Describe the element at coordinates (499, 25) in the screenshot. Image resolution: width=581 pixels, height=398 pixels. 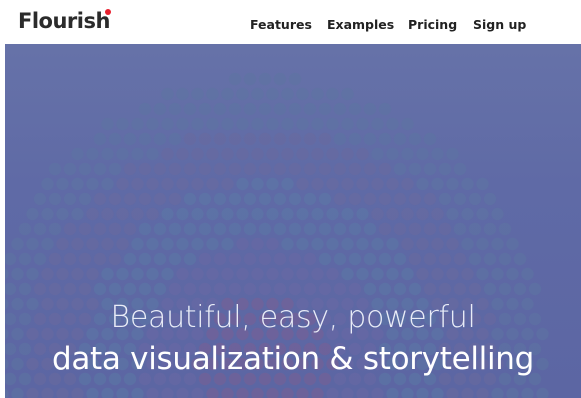
I see `nav-link-sign-up: Sign up` at that location.